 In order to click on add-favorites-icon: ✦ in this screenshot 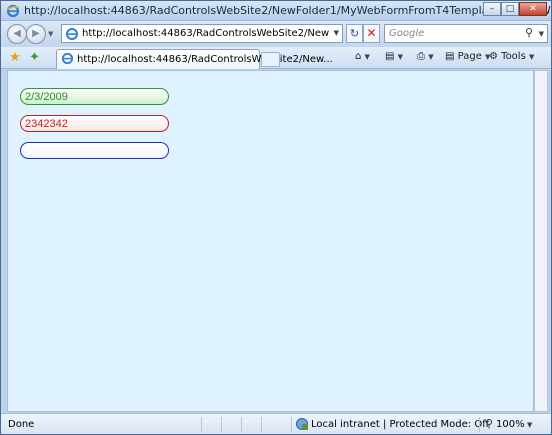, I will do `click(34, 57)`.